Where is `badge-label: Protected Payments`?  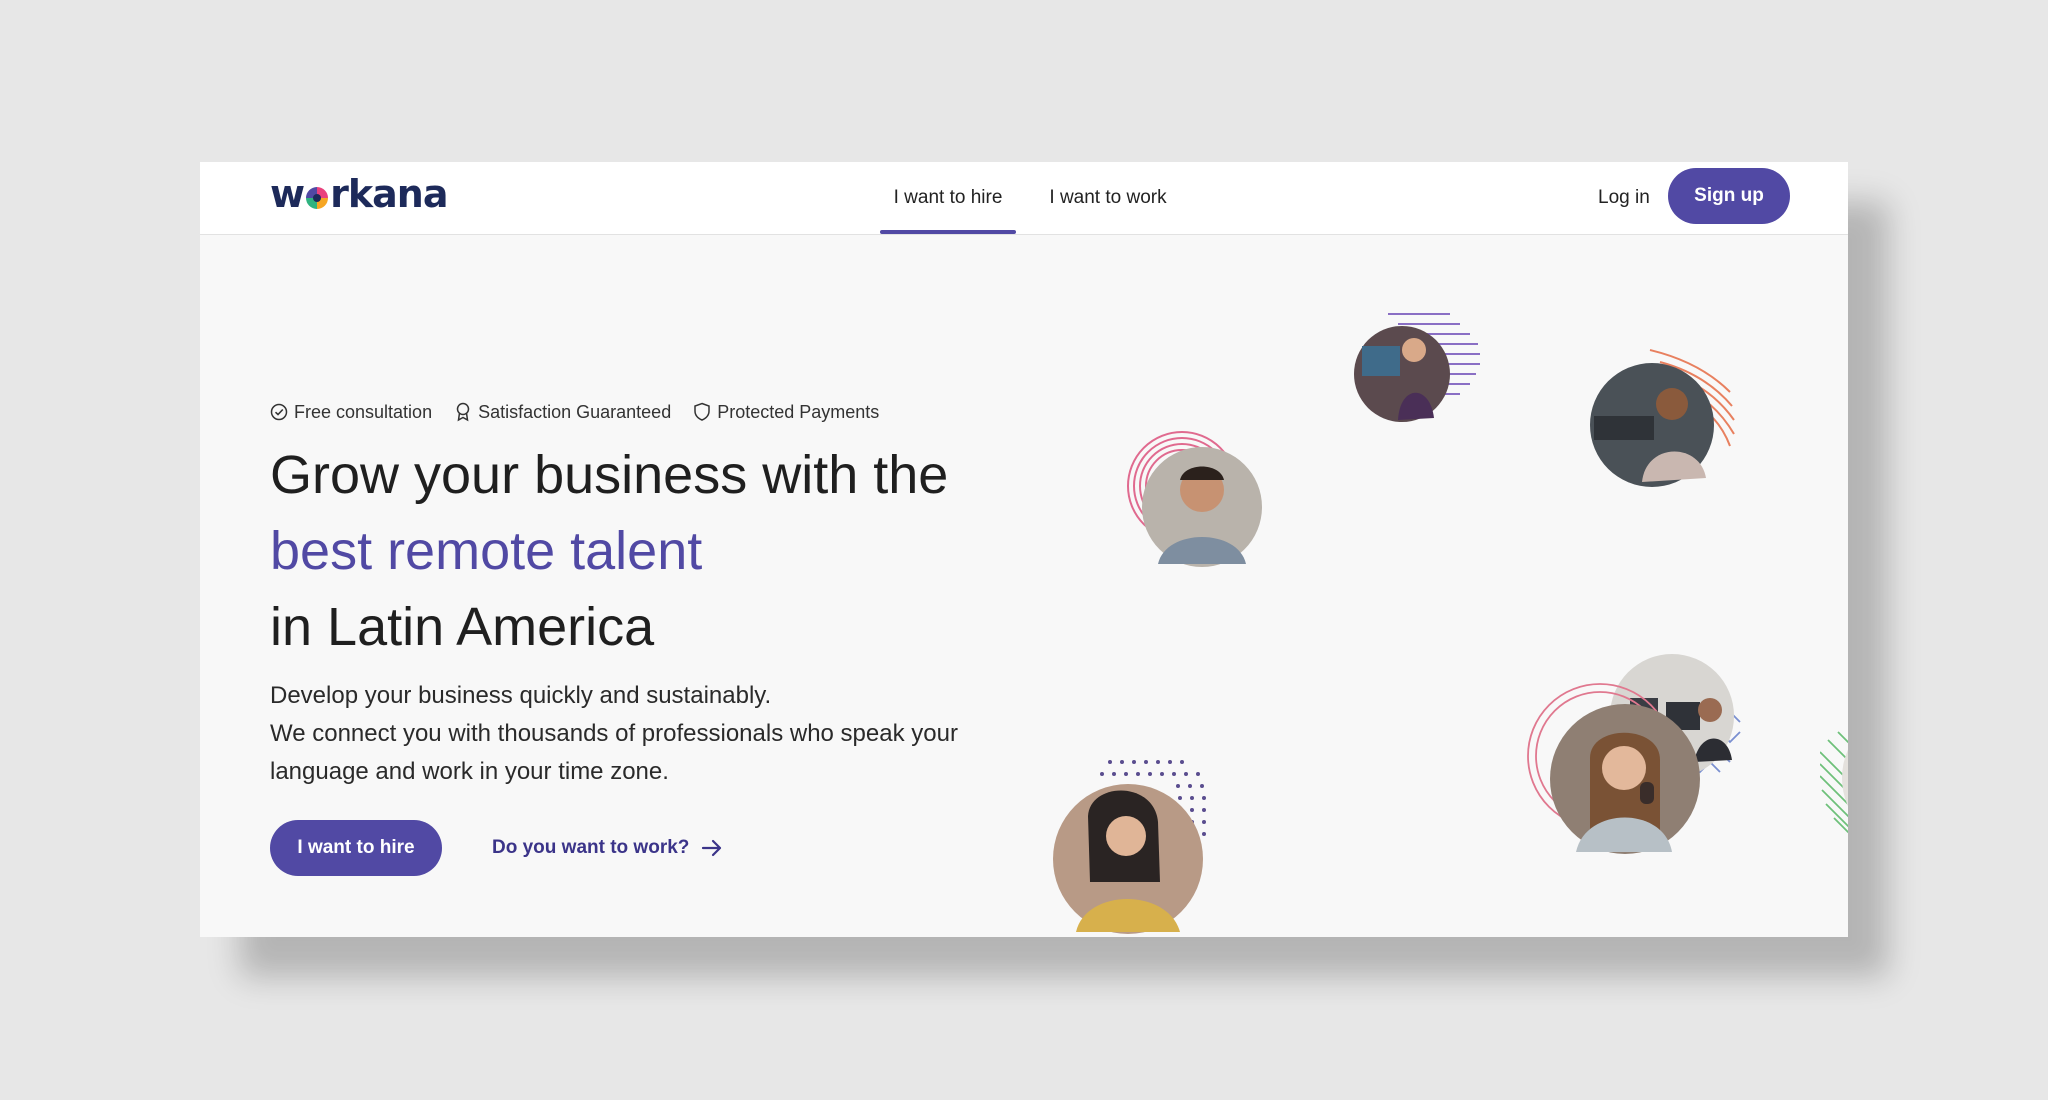
badge-label: Protected Payments is located at coordinates (798, 411).